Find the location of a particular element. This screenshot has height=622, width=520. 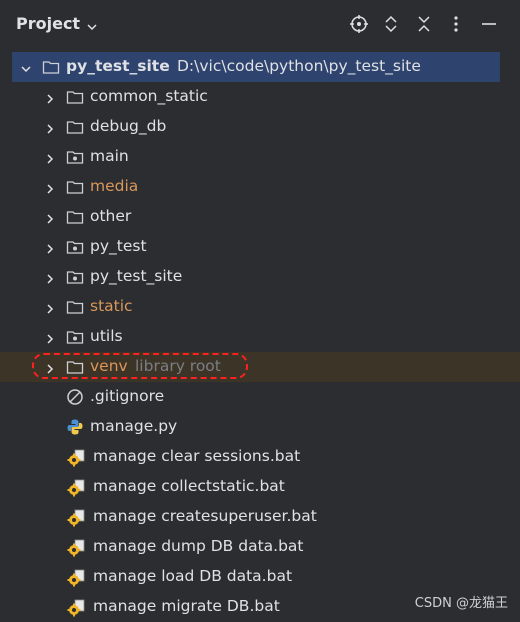

root-path: D:\vic\code\python\py_test_site is located at coordinates (299, 66).